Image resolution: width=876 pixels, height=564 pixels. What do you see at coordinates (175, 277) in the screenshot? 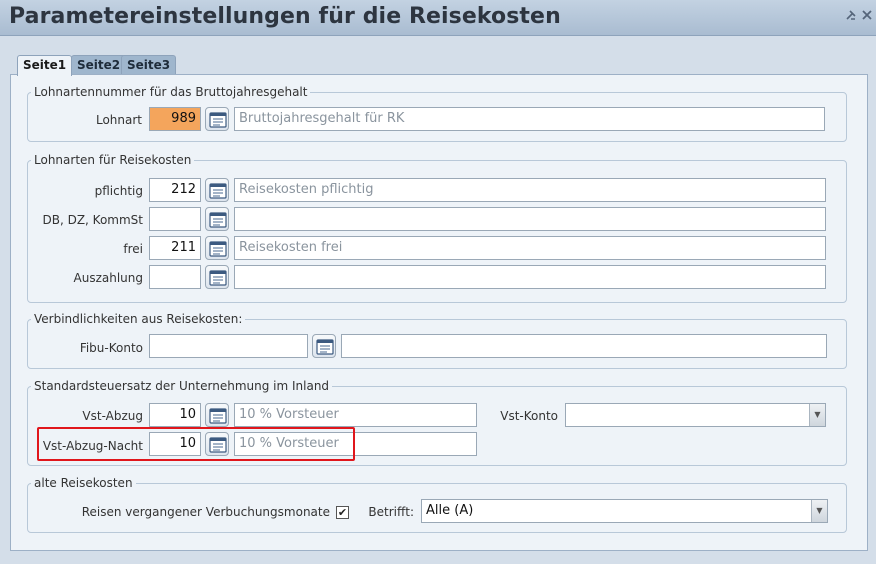
I see `auszahlung-input` at bounding box center [175, 277].